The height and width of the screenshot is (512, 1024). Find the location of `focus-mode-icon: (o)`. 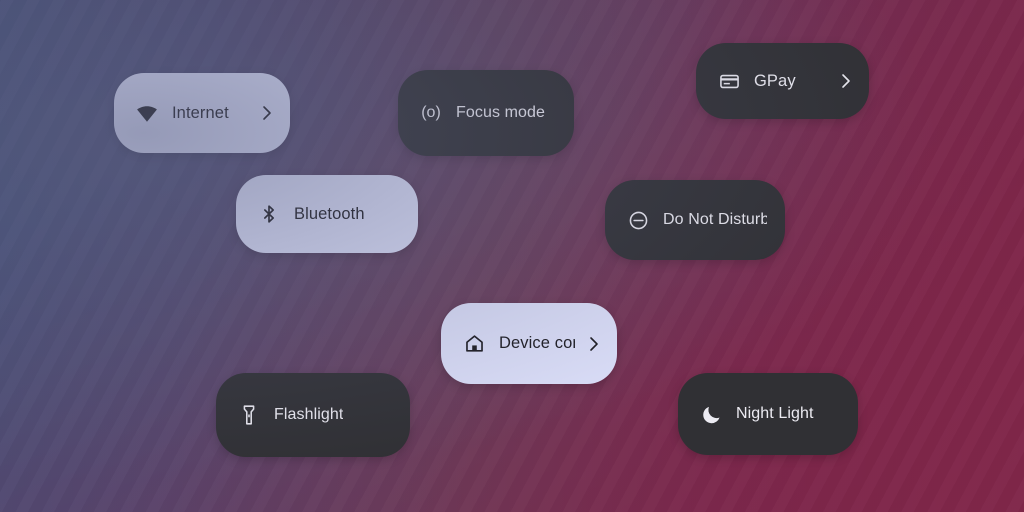

focus-mode-icon: (o) is located at coordinates (431, 113).